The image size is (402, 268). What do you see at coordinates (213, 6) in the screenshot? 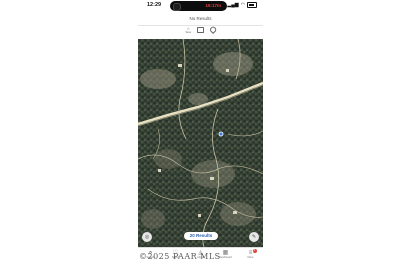
I see `live-activity-timer: 15:17m` at bounding box center [213, 6].